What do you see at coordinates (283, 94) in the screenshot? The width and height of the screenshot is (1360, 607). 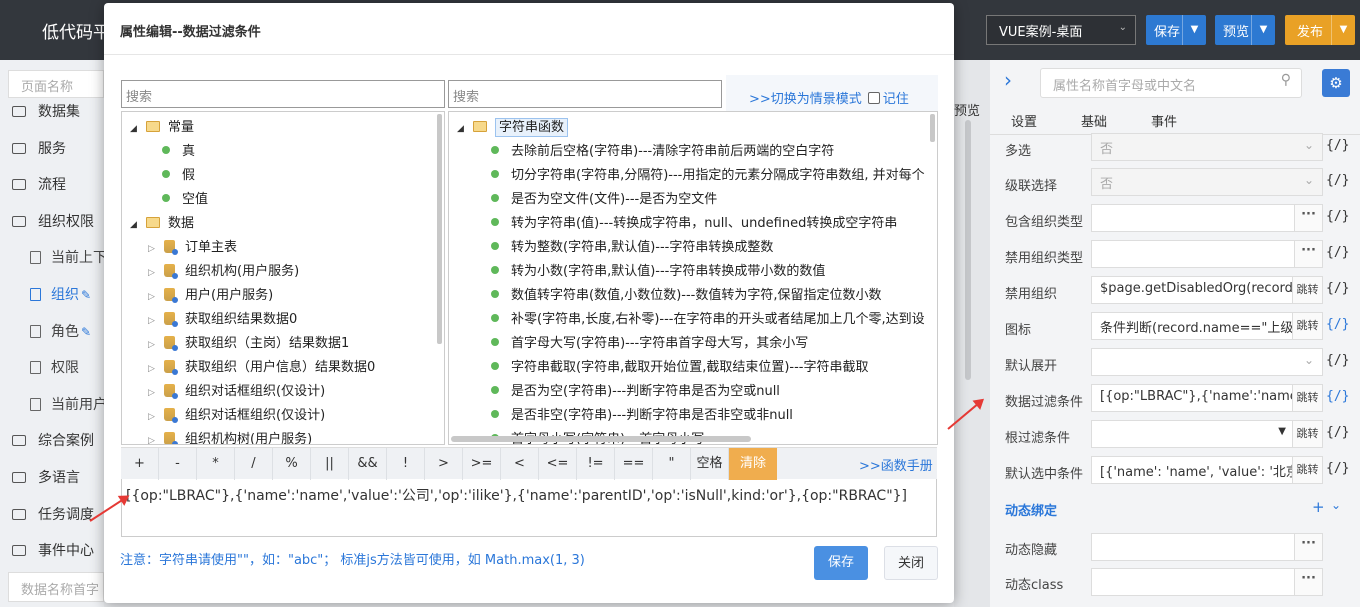 I see `left-search-input: 搜索` at bounding box center [283, 94].